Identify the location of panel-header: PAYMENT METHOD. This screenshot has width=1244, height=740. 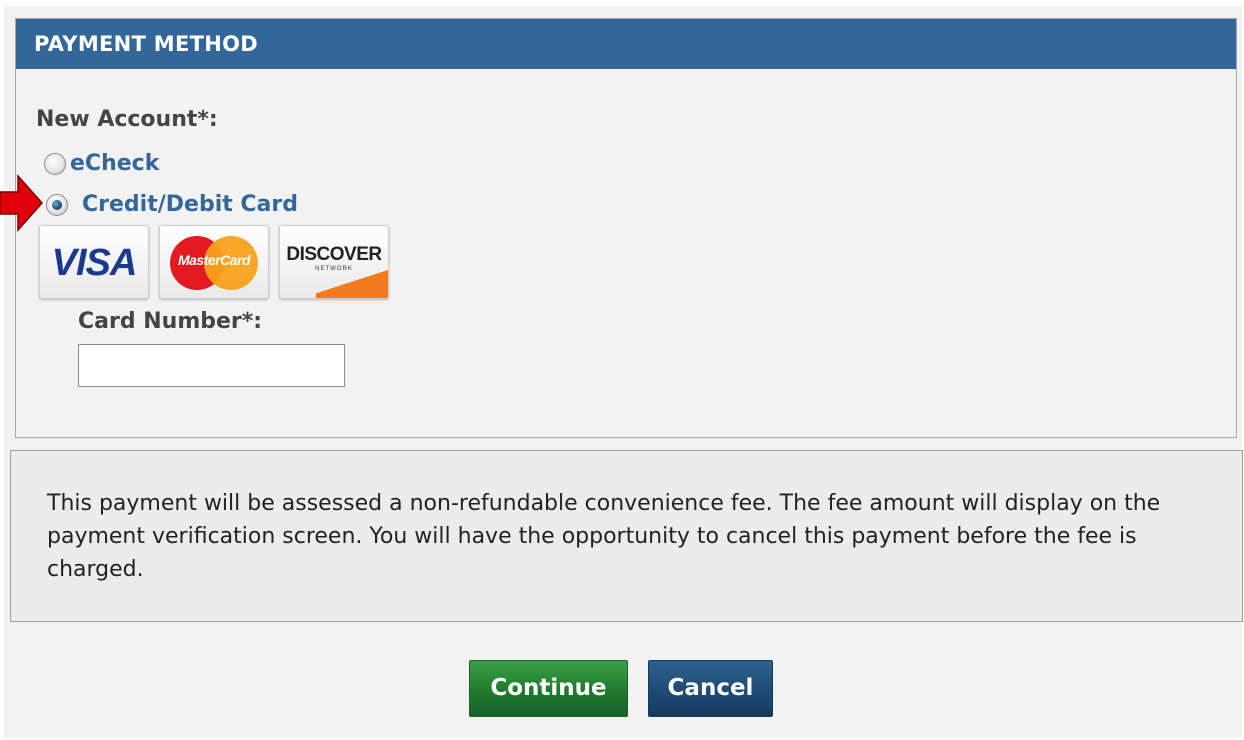
(626, 44).